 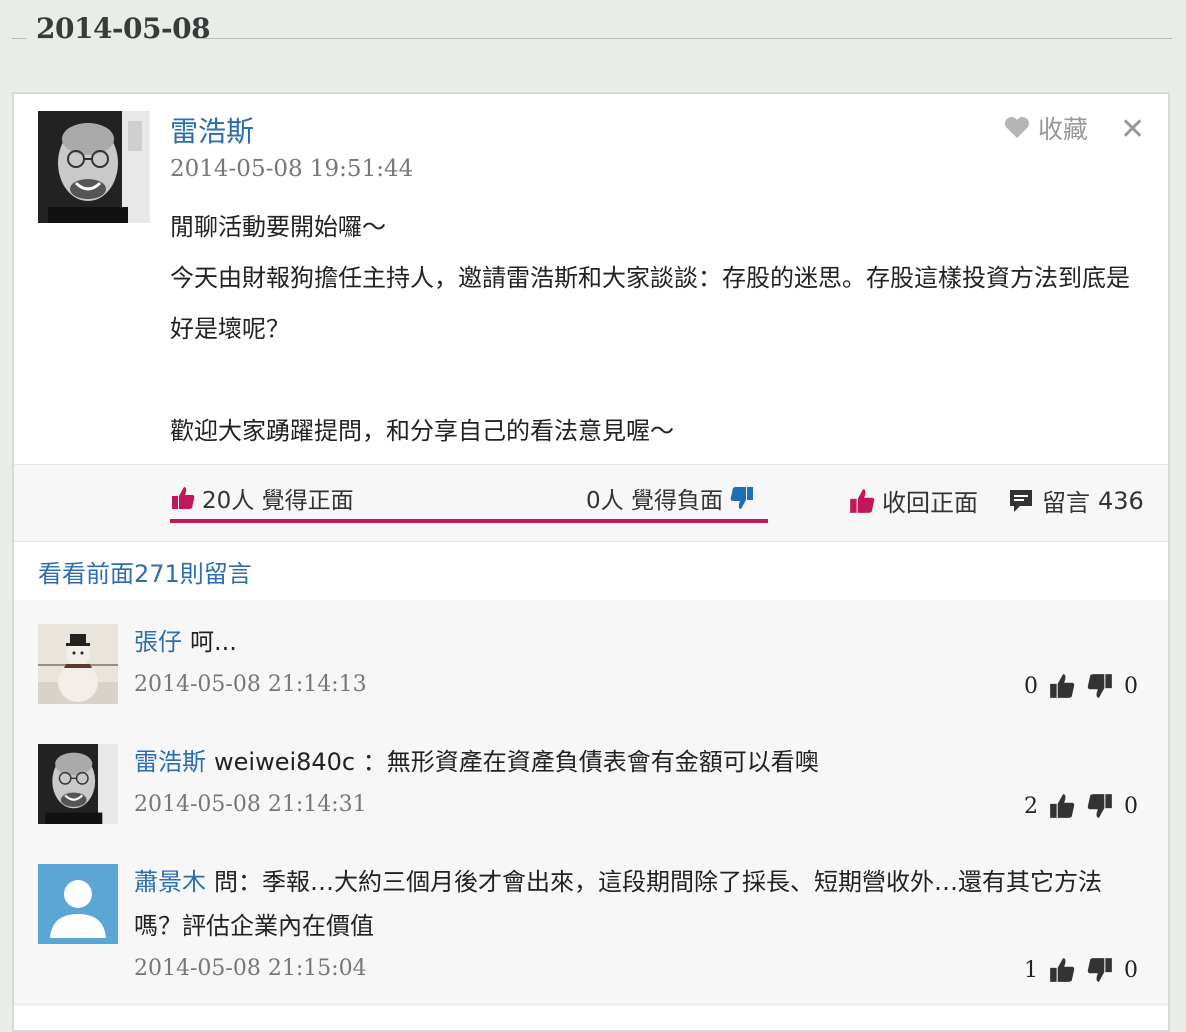 I want to click on author-avatar, so click(x=94, y=167).